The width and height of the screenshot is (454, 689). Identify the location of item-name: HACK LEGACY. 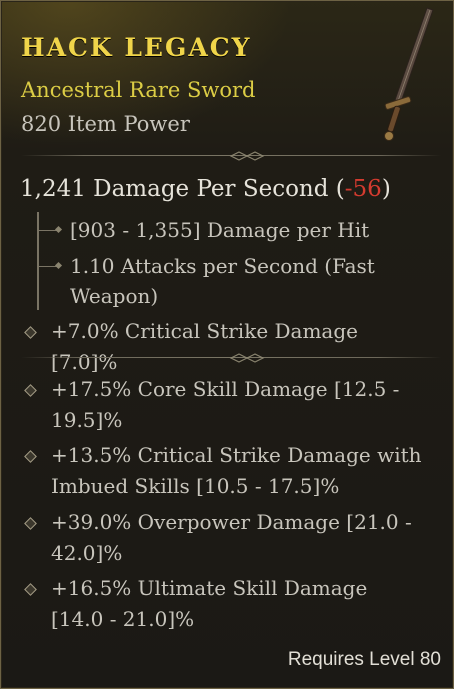
(136, 47).